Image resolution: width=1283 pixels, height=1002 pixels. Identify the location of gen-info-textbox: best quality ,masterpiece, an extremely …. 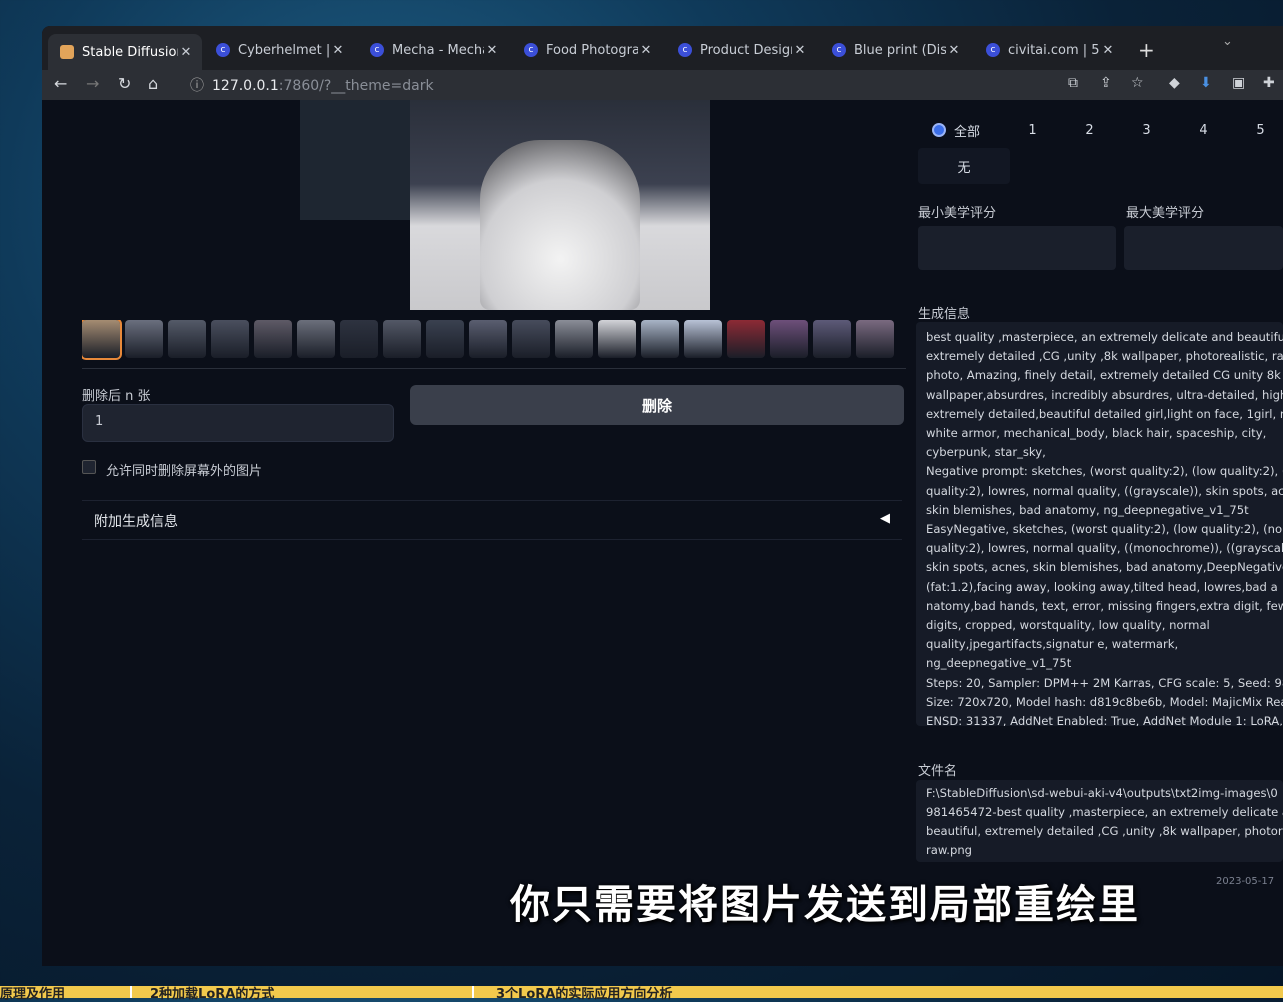
(1099, 524).